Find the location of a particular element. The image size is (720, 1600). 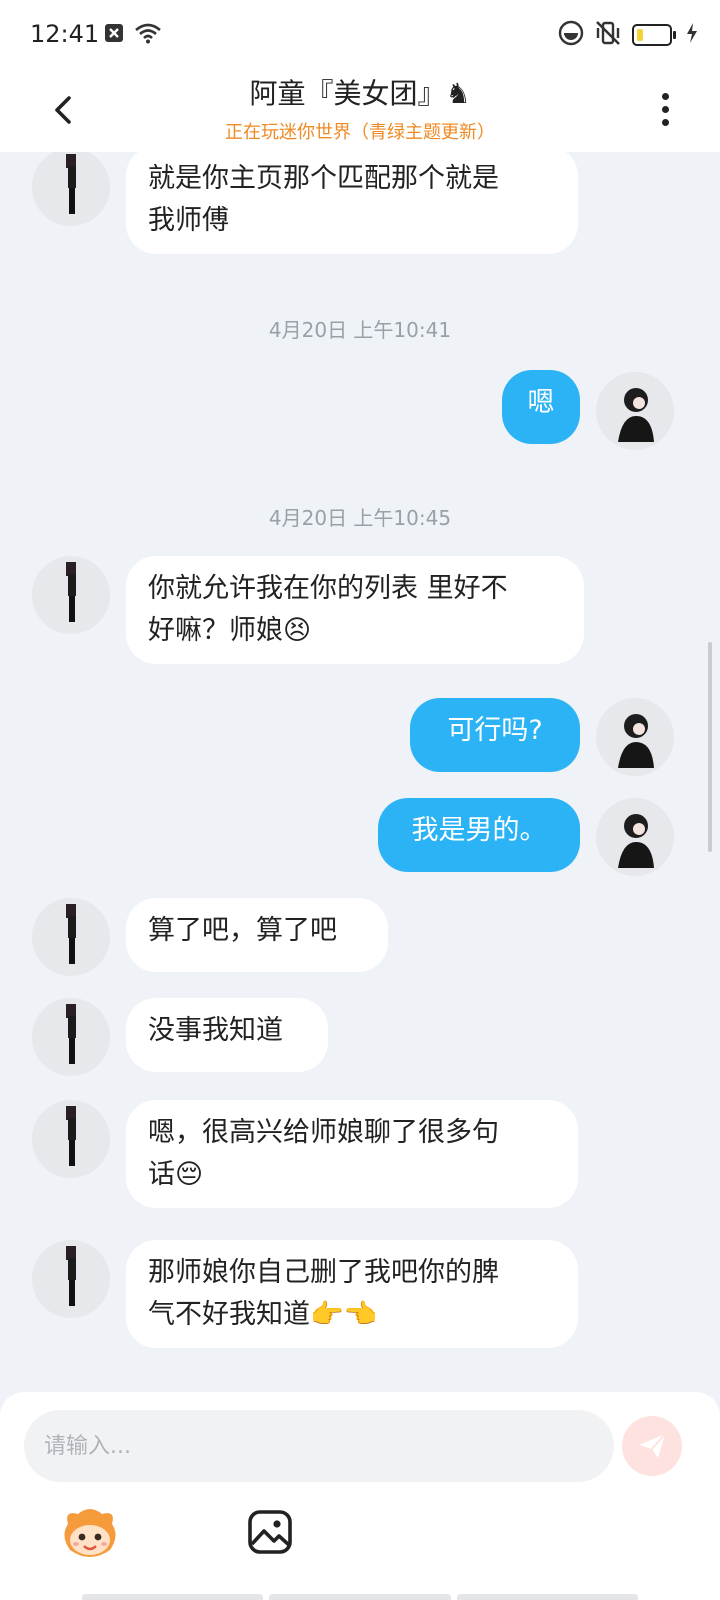

chat-title: 阿童『美女团』♞ is located at coordinates (360, 93).